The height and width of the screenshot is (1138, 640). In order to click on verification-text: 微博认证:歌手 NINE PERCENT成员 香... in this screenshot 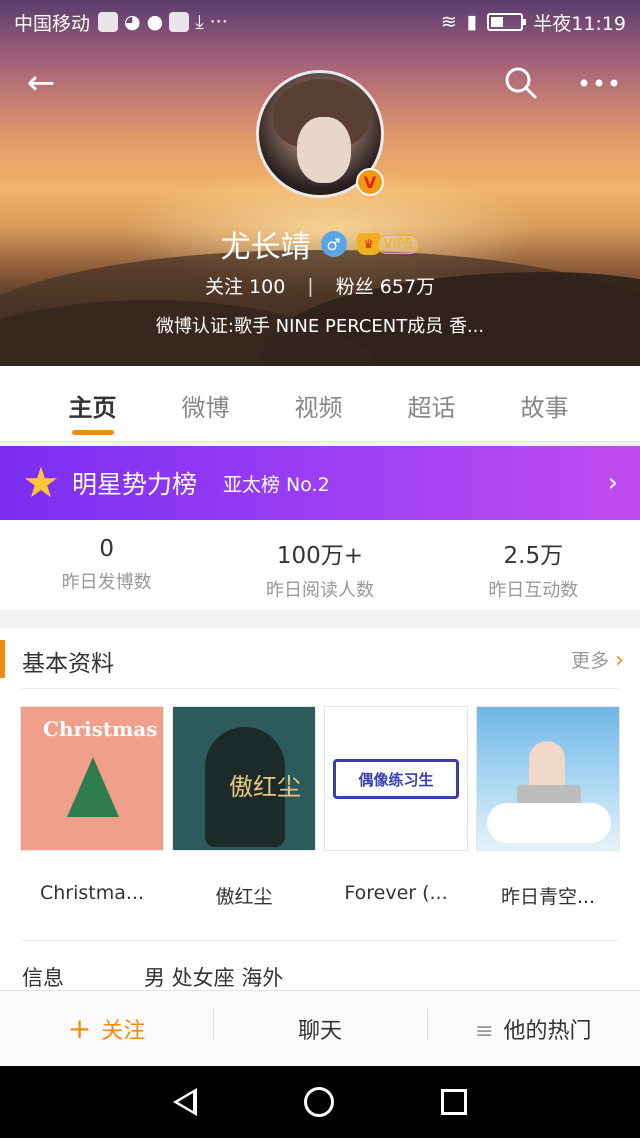, I will do `click(320, 325)`.